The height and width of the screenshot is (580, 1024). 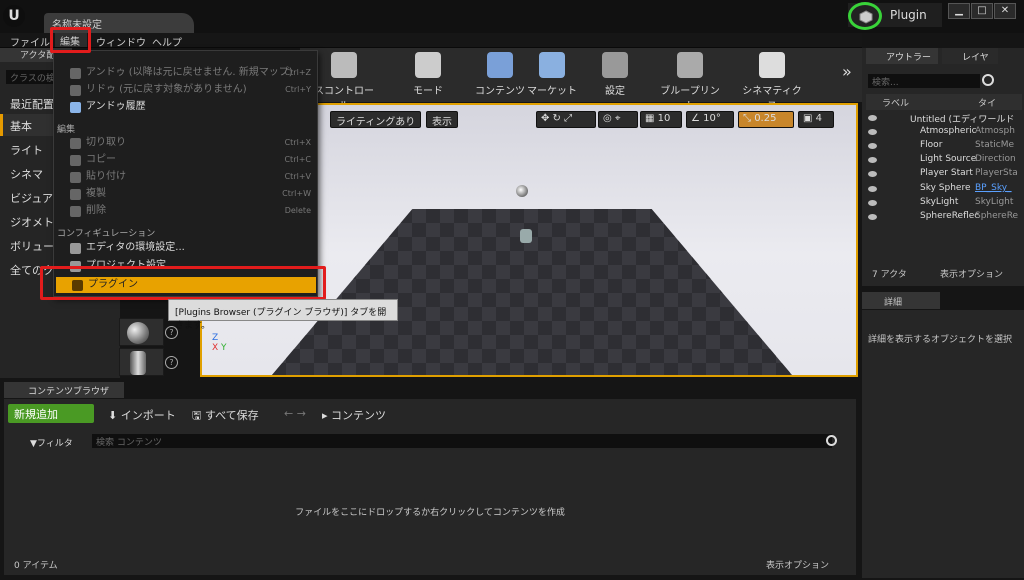 What do you see at coordinates (75, 143) in the screenshot?
I see `cut-icon` at bounding box center [75, 143].